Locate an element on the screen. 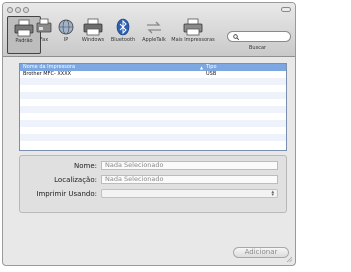 The height and width of the screenshot is (272, 351). printer-icon is located at coordinates (24, 28).